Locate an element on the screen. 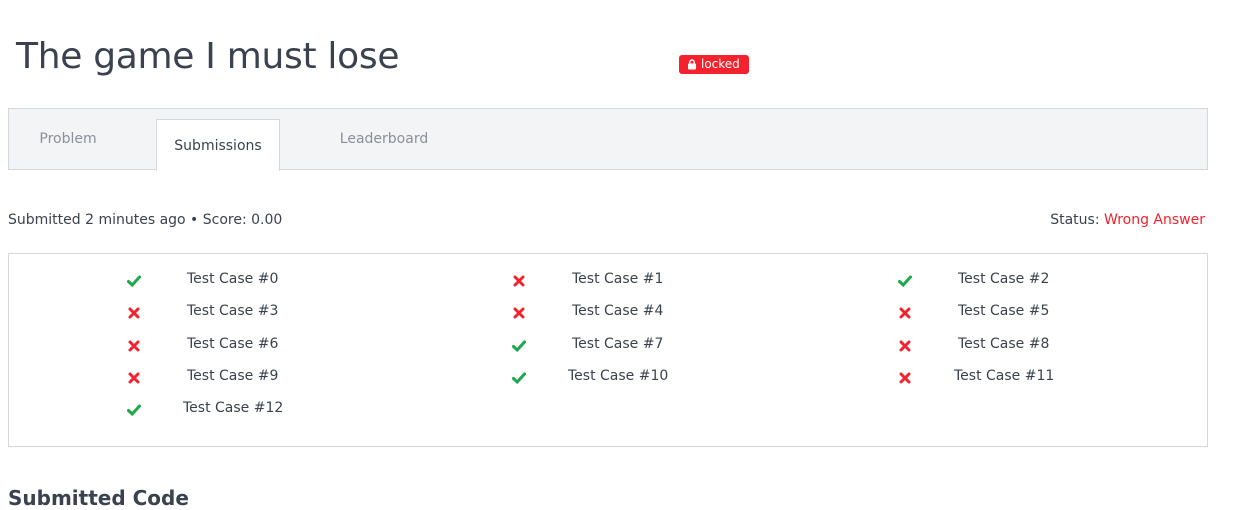 This screenshot has height=510, width=1241. test-case-item: Test Case #4 is located at coordinates (632, 313).